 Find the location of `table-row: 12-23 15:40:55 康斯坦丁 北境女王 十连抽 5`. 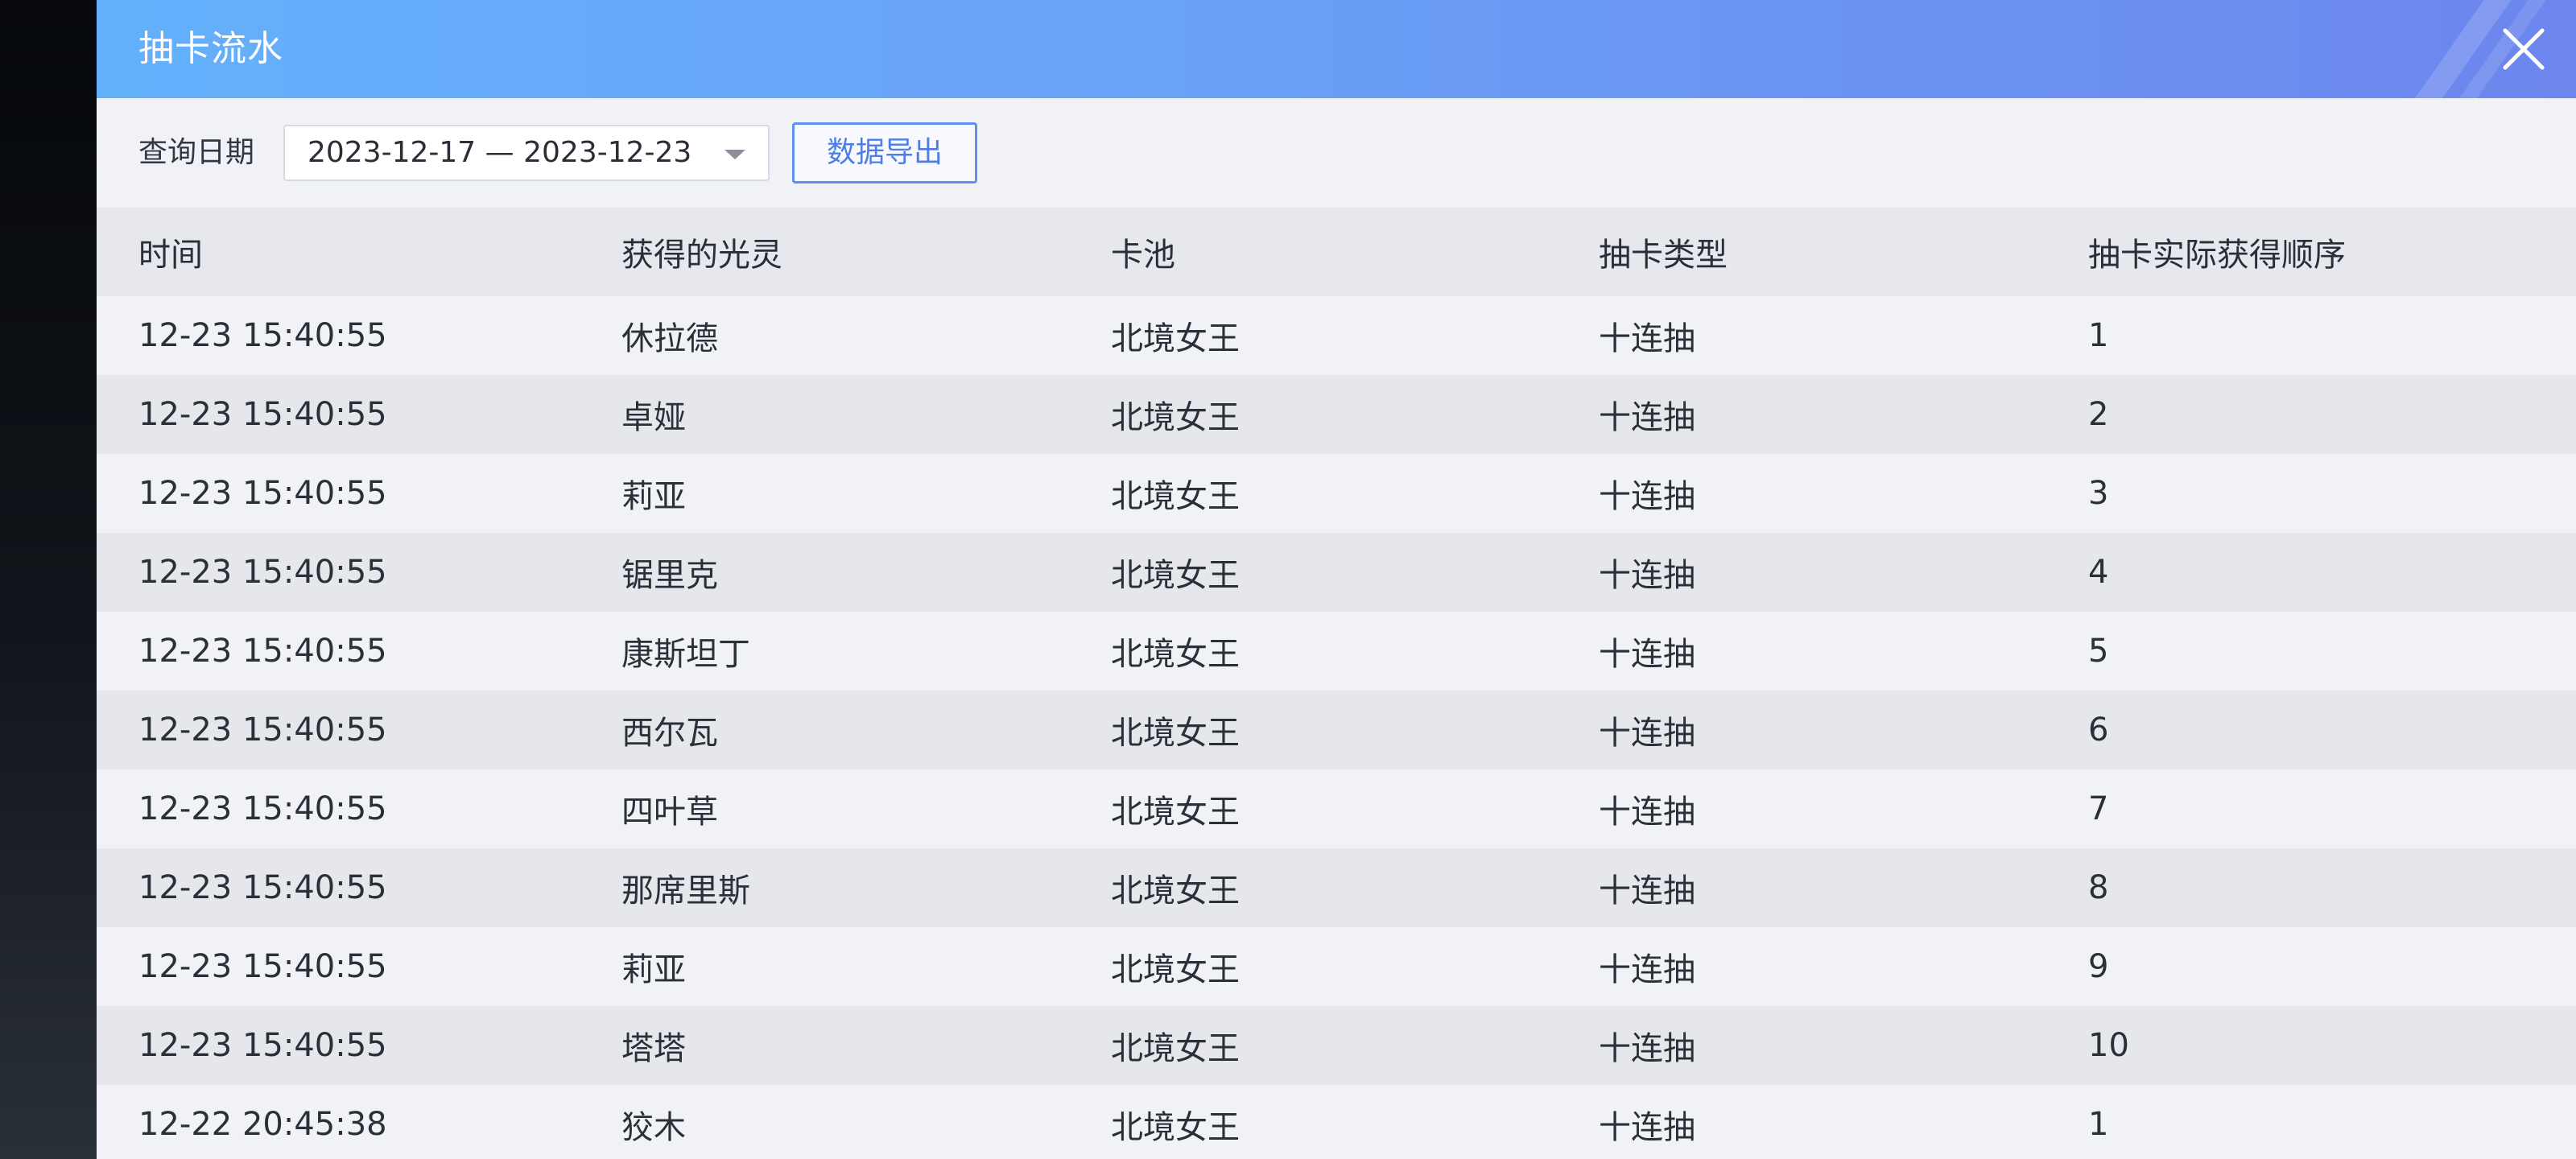

table-row: 12-23 15:40:55 康斯坦丁 北境女王 十连抽 5 is located at coordinates (1336, 651).